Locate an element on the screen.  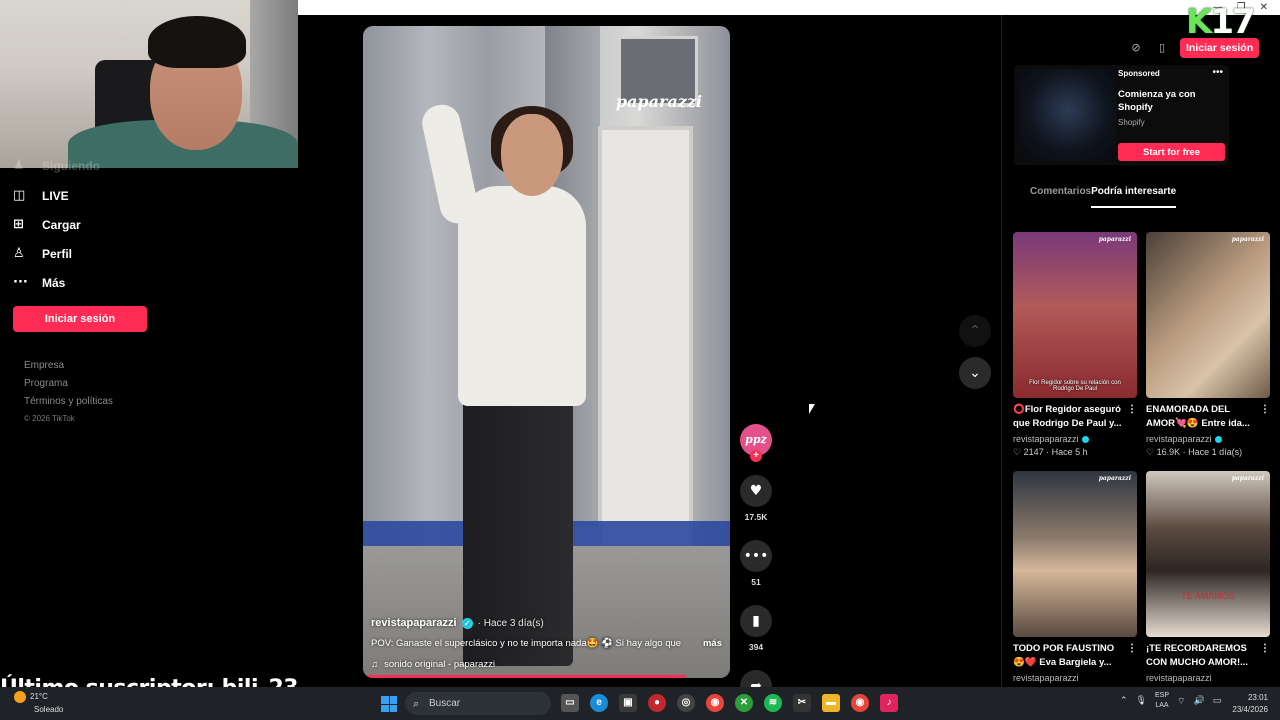
footer-link-terminos: Términos y políticas is located at coordinates (68, 405).